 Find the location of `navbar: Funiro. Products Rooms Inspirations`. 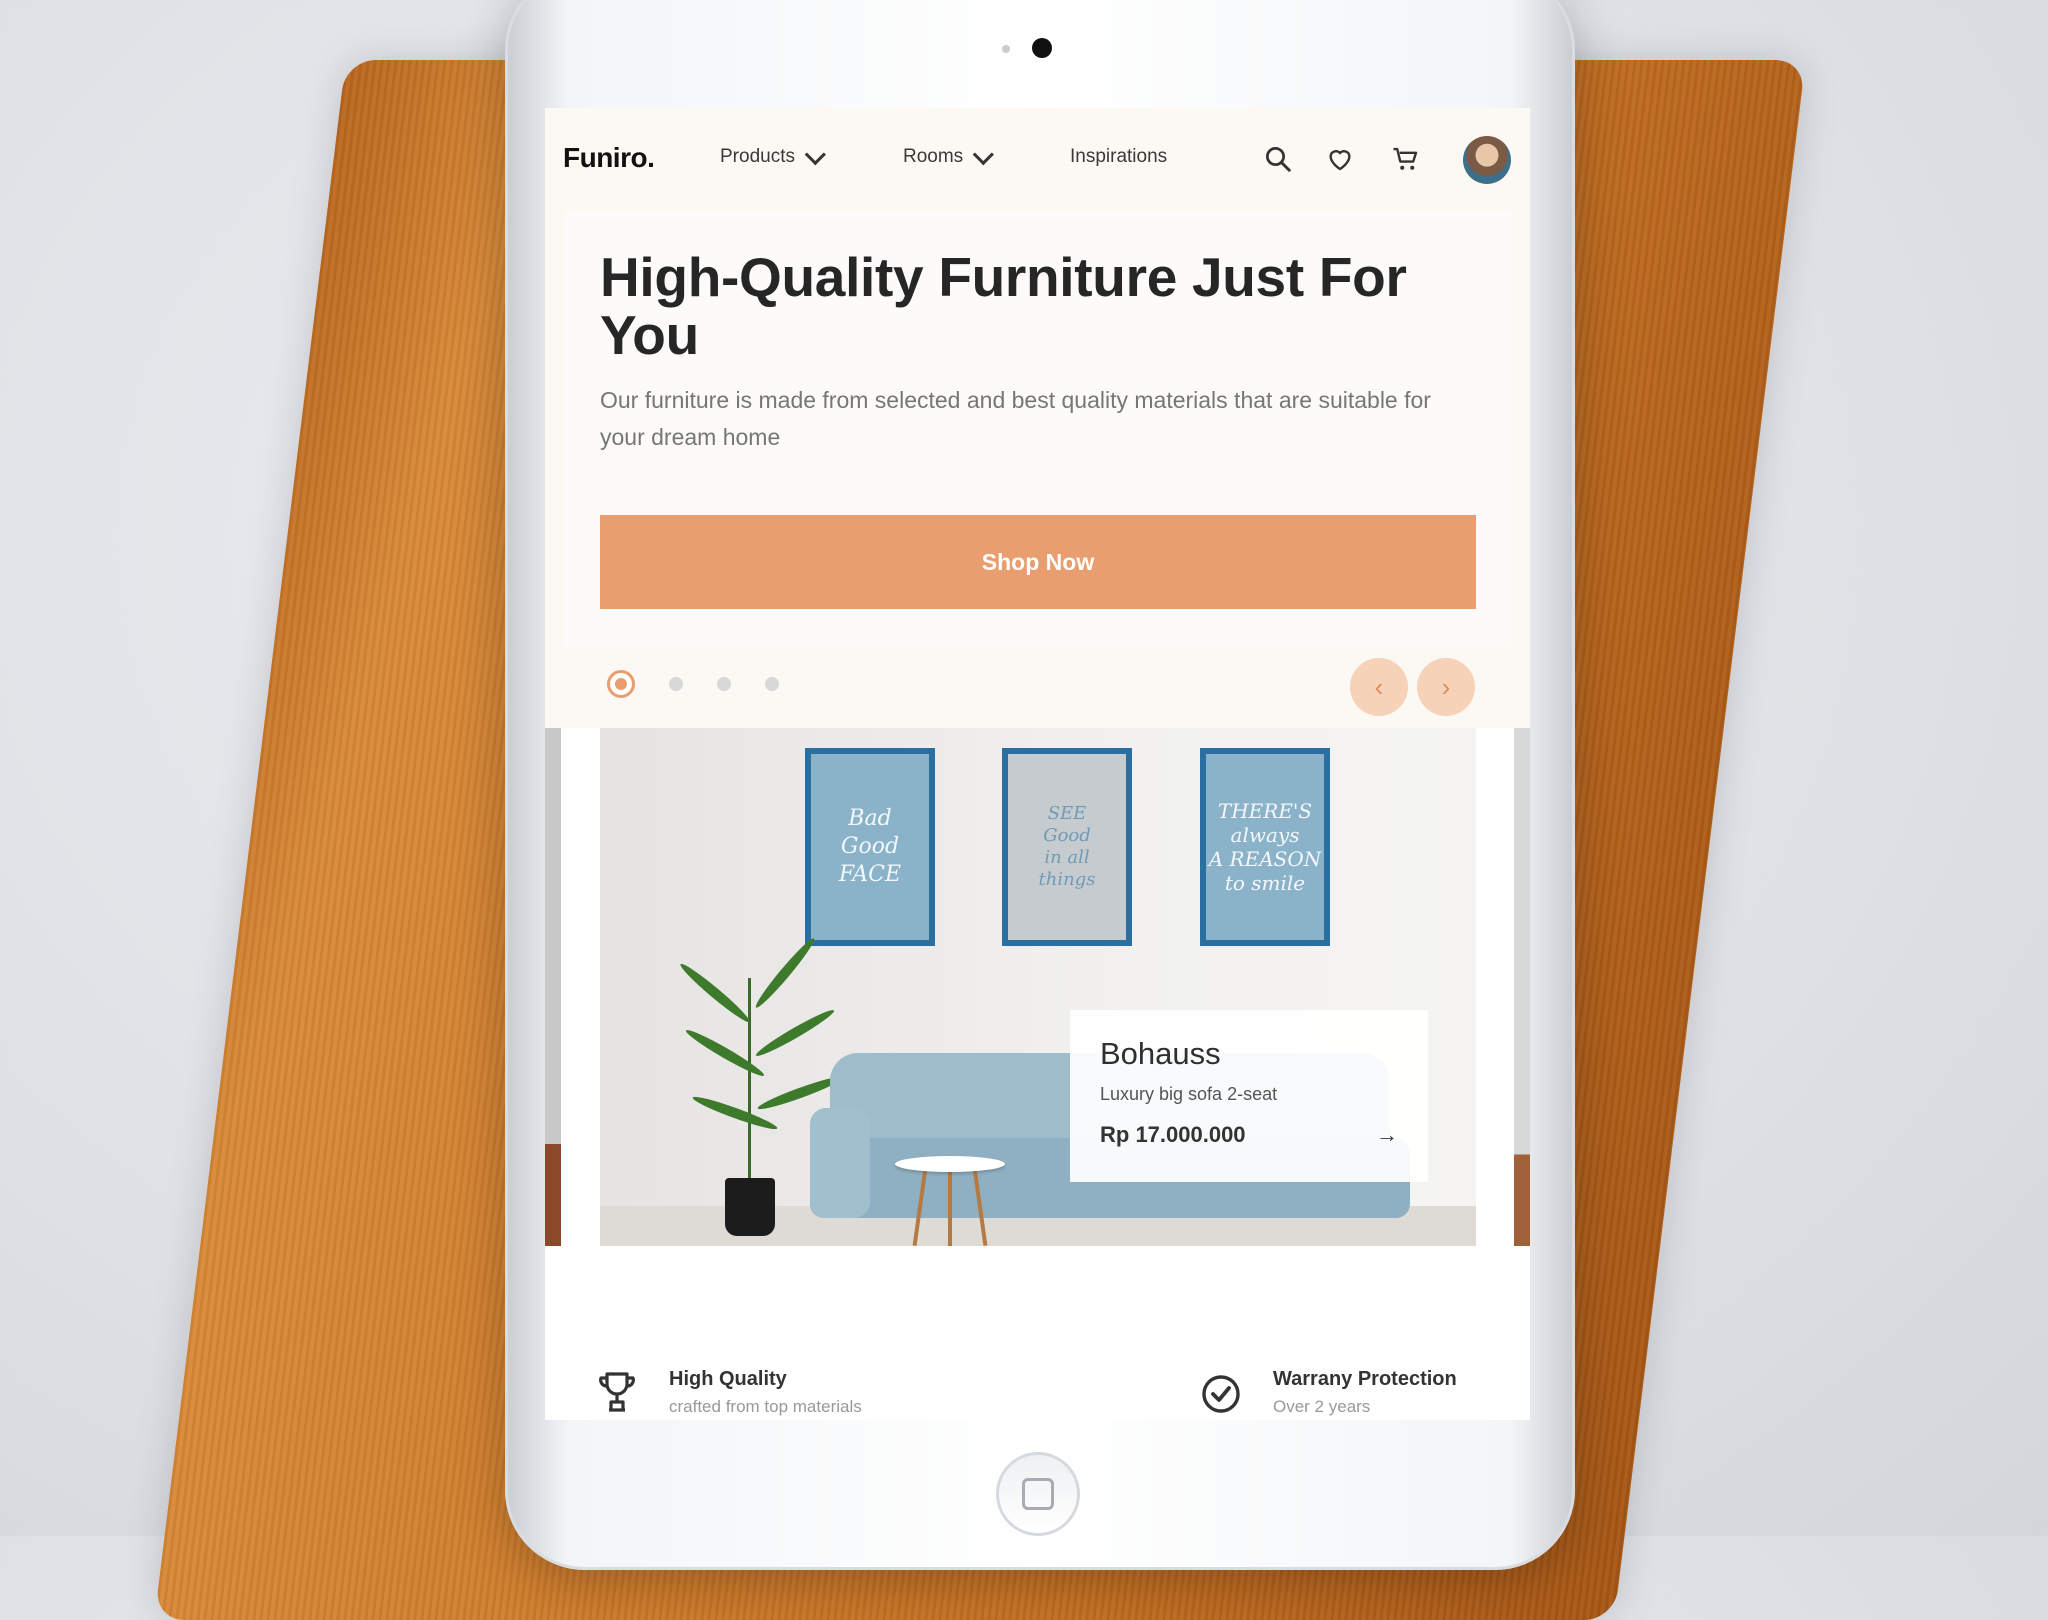

navbar: Funiro. Products Rooms Inspirations is located at coordinates (1037, 158).